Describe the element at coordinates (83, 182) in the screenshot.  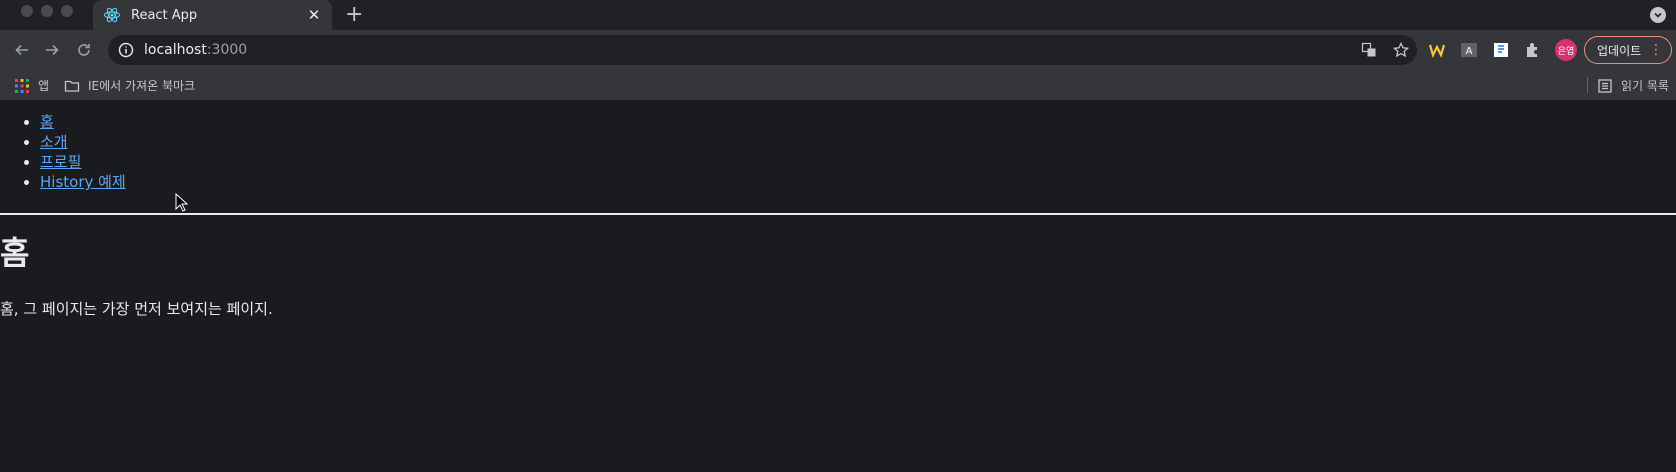
I see `nav-link-history: History 예제` at that location.